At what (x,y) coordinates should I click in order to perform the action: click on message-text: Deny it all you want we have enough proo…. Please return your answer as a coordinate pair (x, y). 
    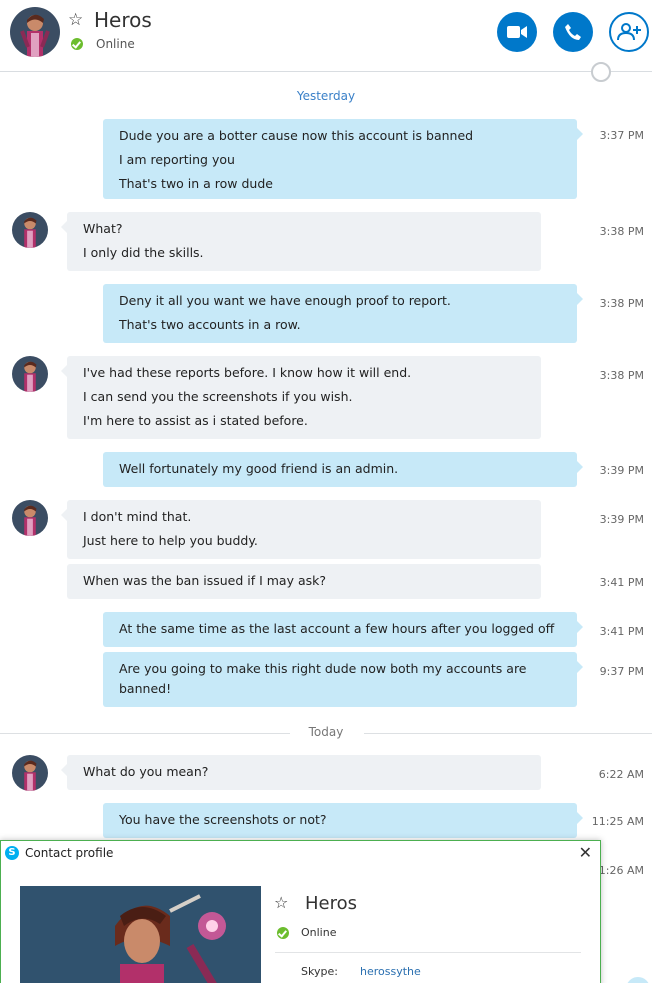
    Looking at the image, I should click on (285, 300).